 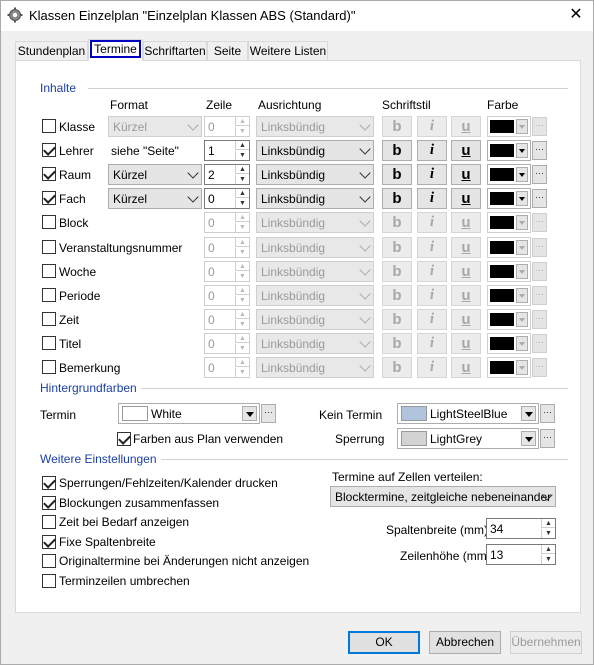 I want to click on option-2-checkbox, so click(x=49, y=522).